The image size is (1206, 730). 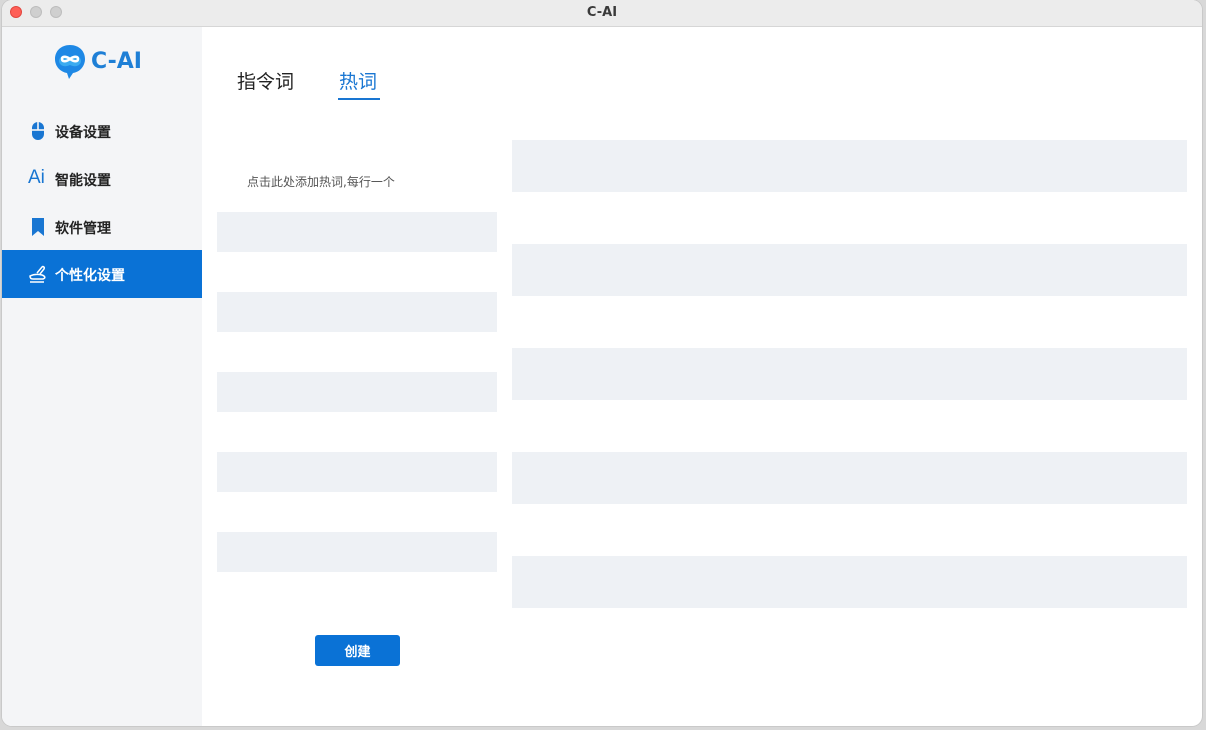 I want to click on ai-text-icon: Ai, so click(x=36, y=177).